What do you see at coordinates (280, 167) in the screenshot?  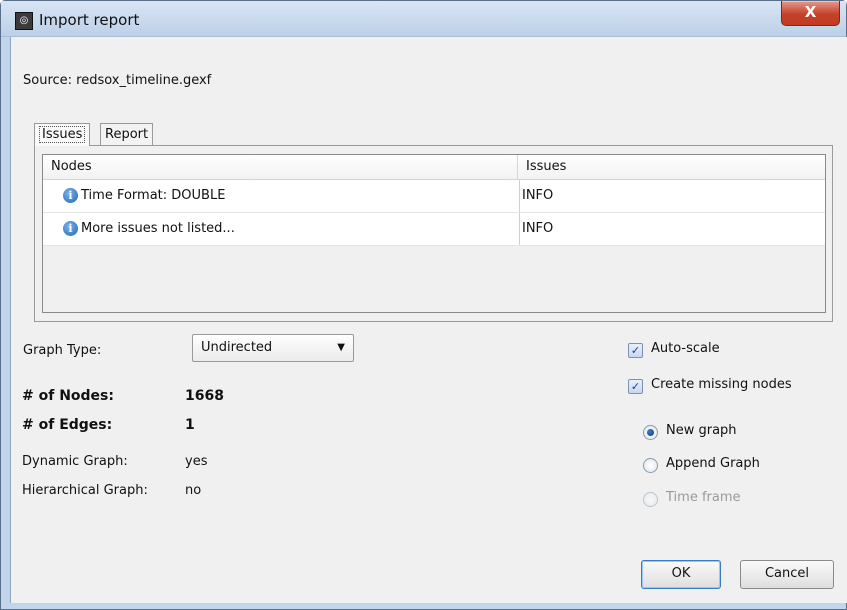 I see `column-header-nodes: Nodes` at bounding box center [280, 167].